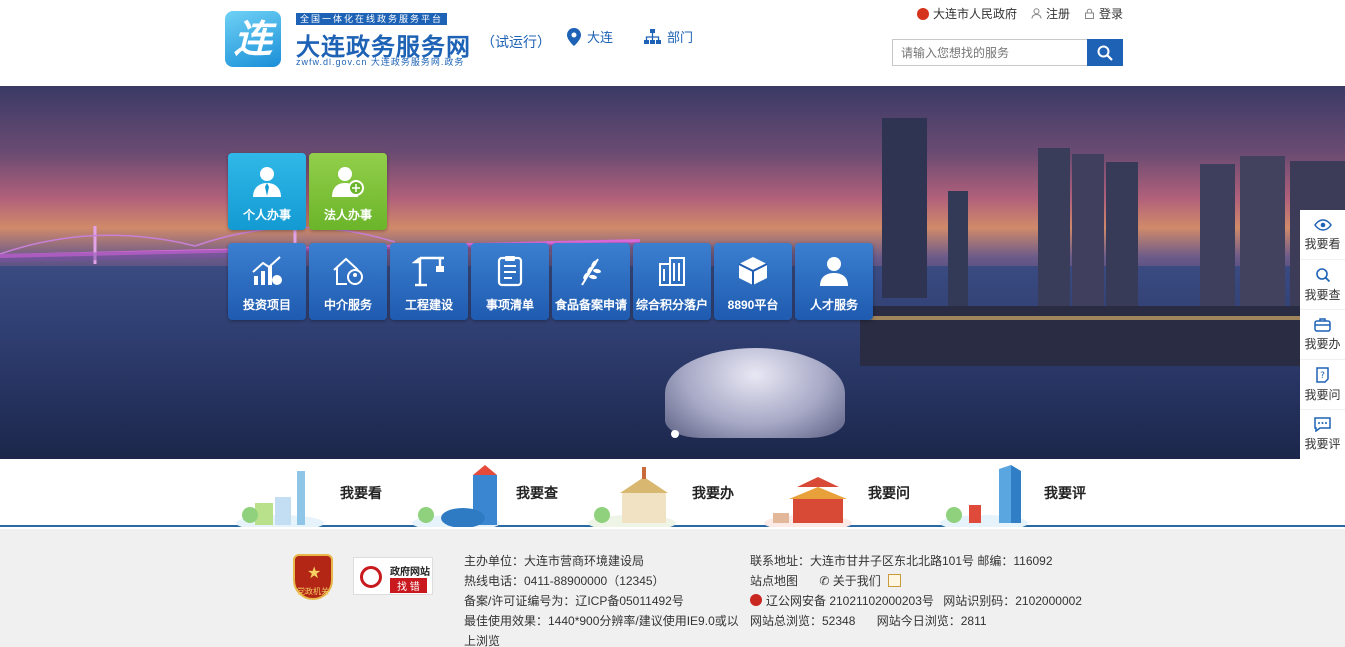 The height and width of the screenshot is (647, 1345). I want to click on department-label: 部门, so click(680, 37).